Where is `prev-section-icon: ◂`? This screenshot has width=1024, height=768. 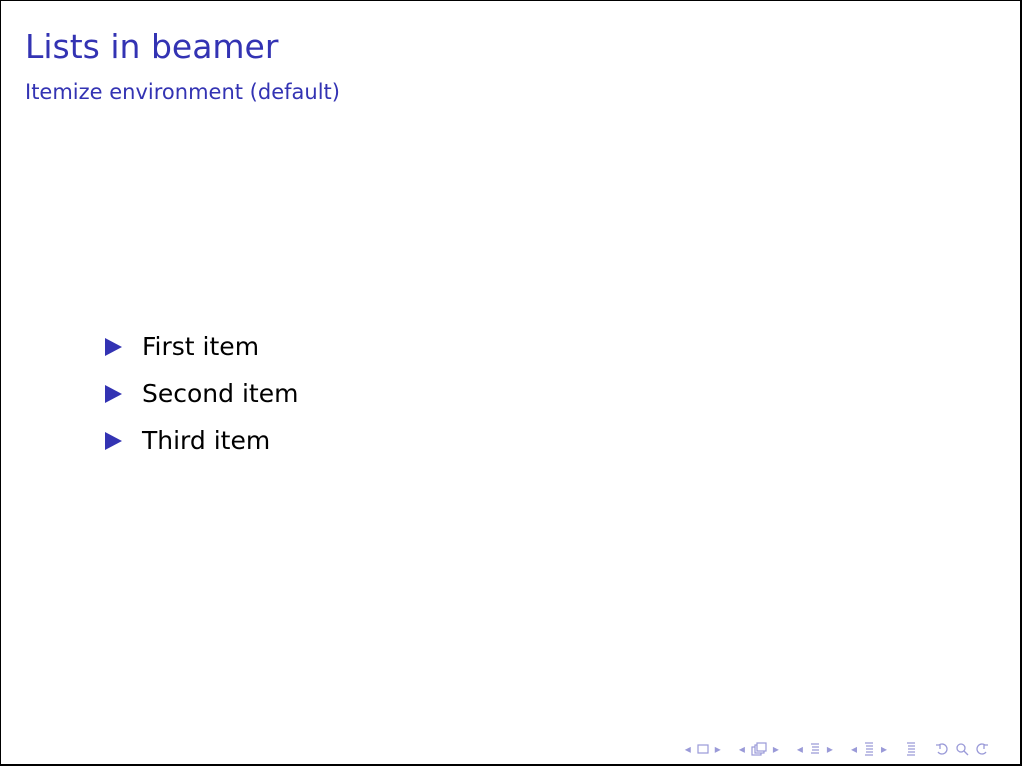
prev-section-icon: ◂ is located at coordinates (800, 749).